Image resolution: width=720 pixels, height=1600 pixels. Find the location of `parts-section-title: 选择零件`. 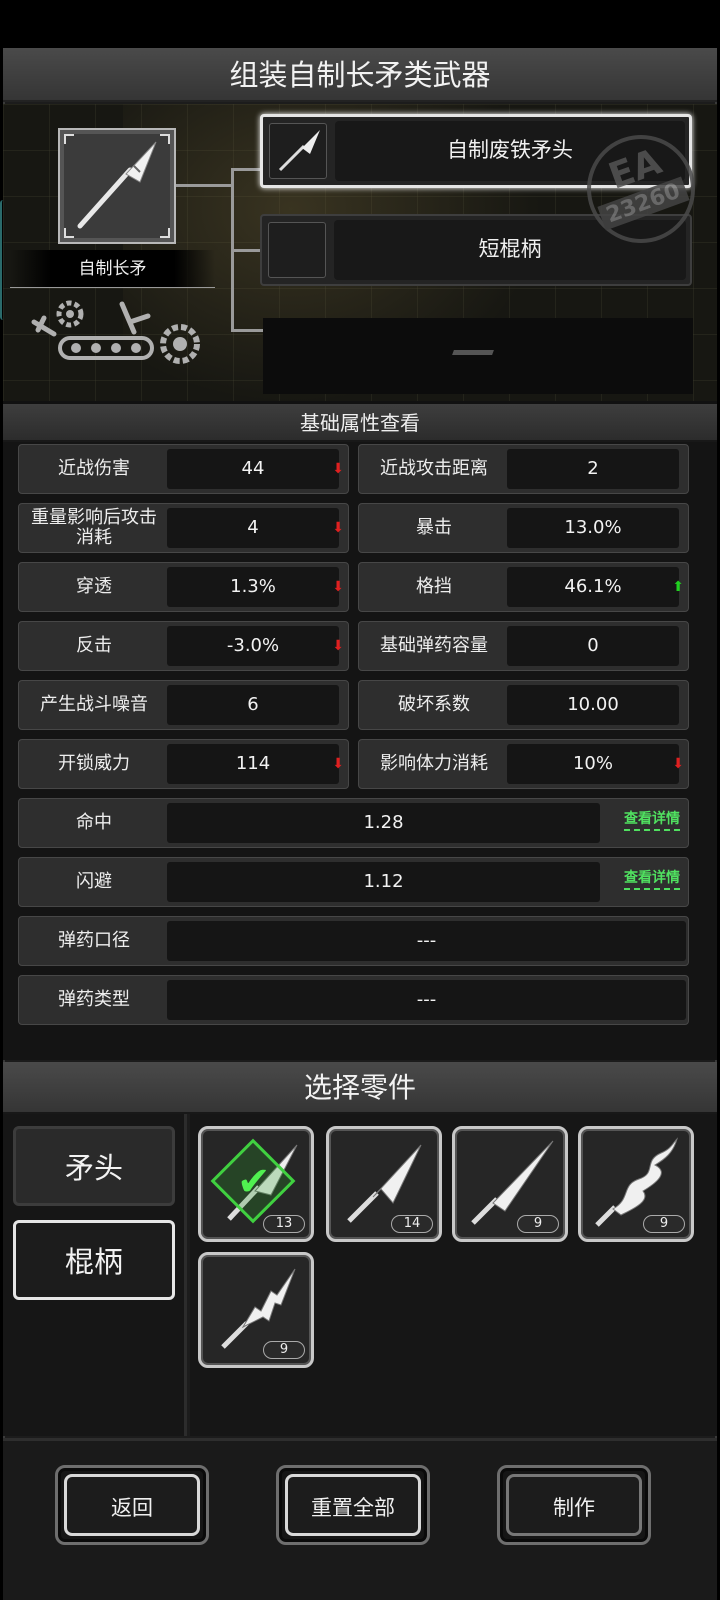

parts-section-title: 选择零件 is located at coordinates (360, 1088).